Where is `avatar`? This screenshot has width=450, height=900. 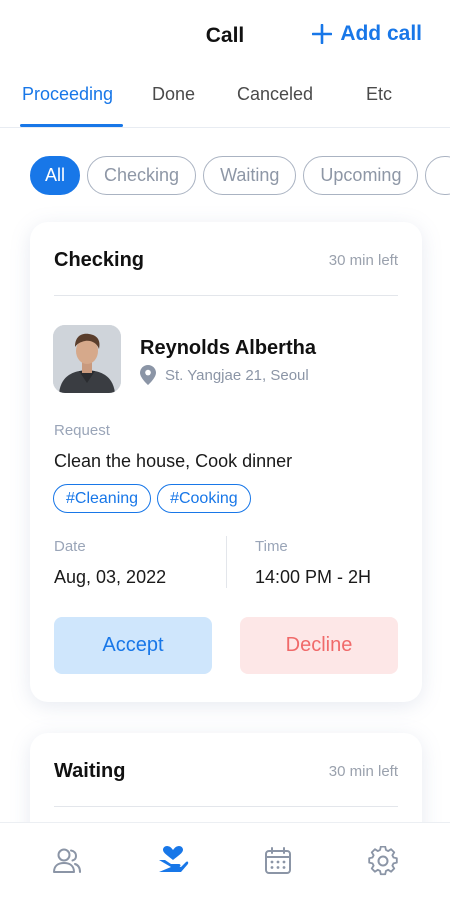
avatar is located at coordinates (87, 359).